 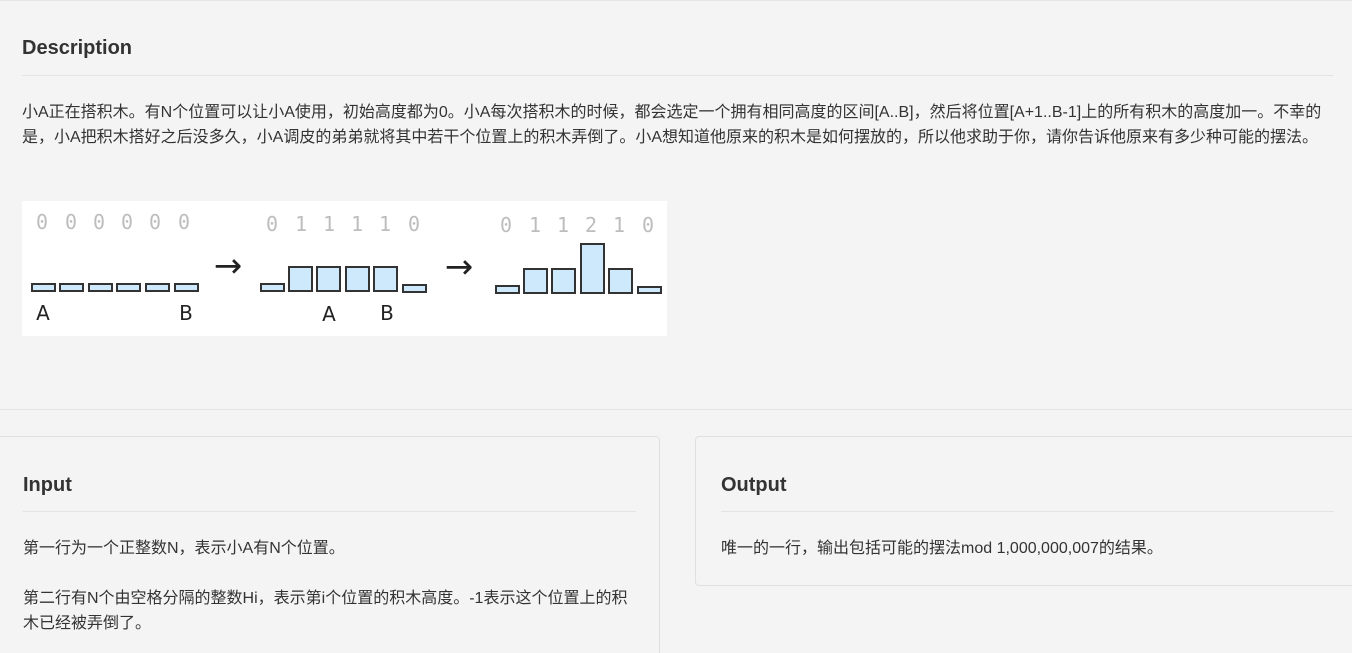 I want to click on output-divider, so click(x=1027, y=511).